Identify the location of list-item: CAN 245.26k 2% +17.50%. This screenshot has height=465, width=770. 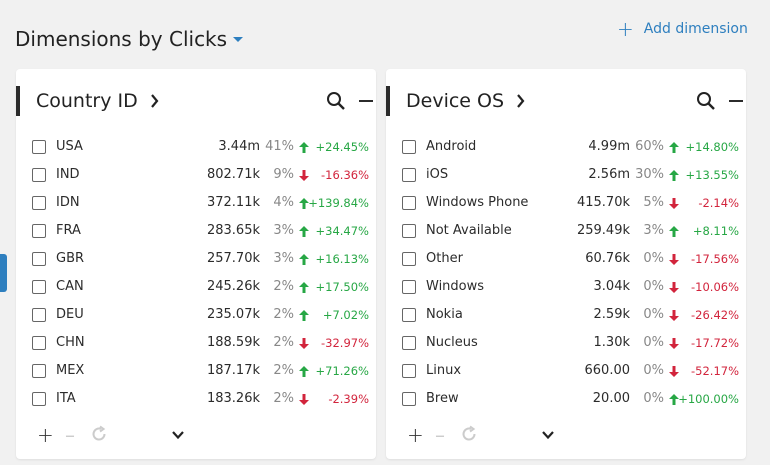
(196, 287).